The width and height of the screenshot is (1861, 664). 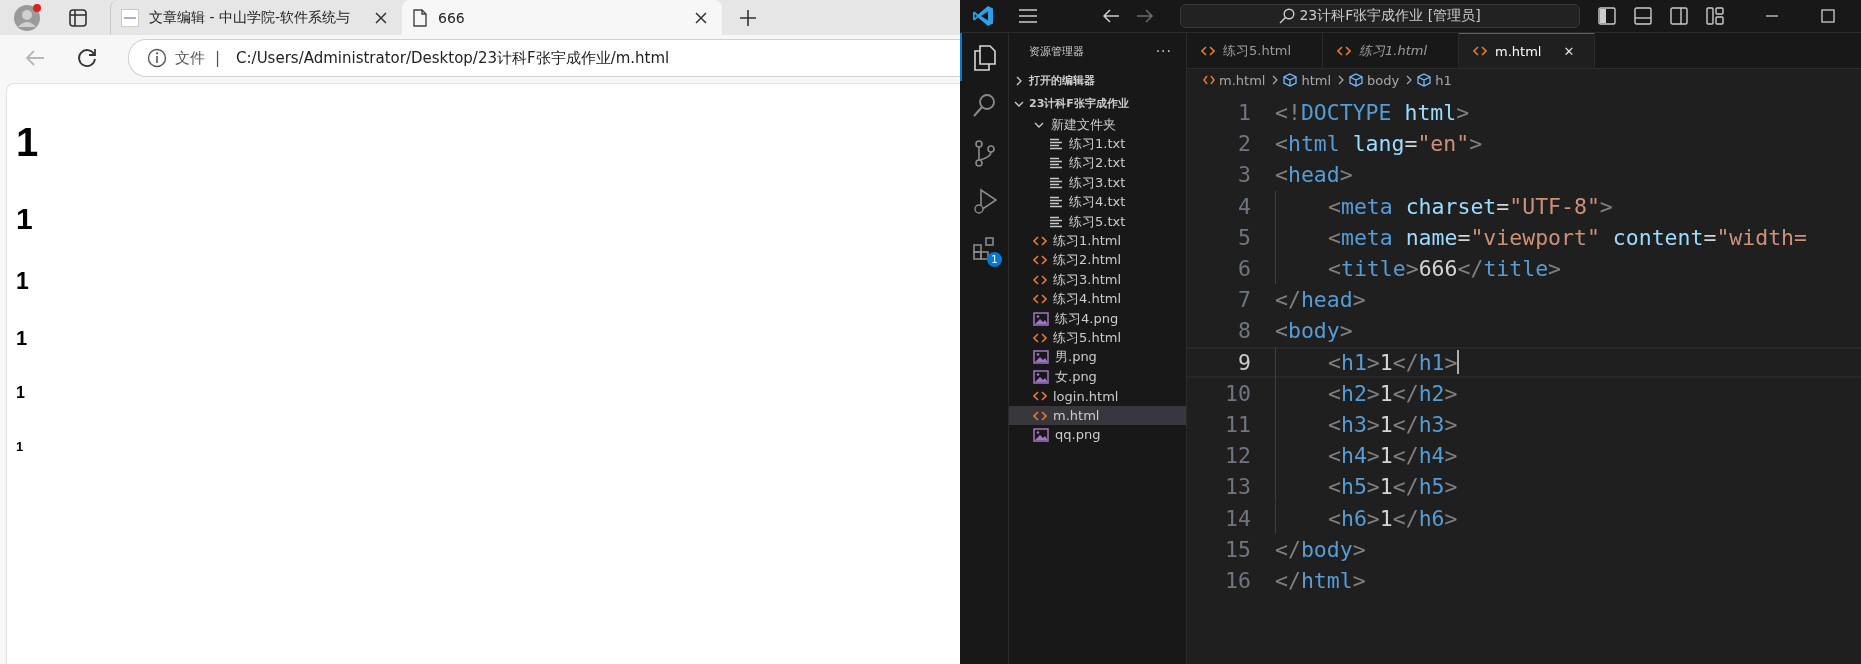 What do you see at coordinates (1097, 338) in the screenshot?
I see `file-tree-item: 练习5.html` at bounding box center [1097, 338].